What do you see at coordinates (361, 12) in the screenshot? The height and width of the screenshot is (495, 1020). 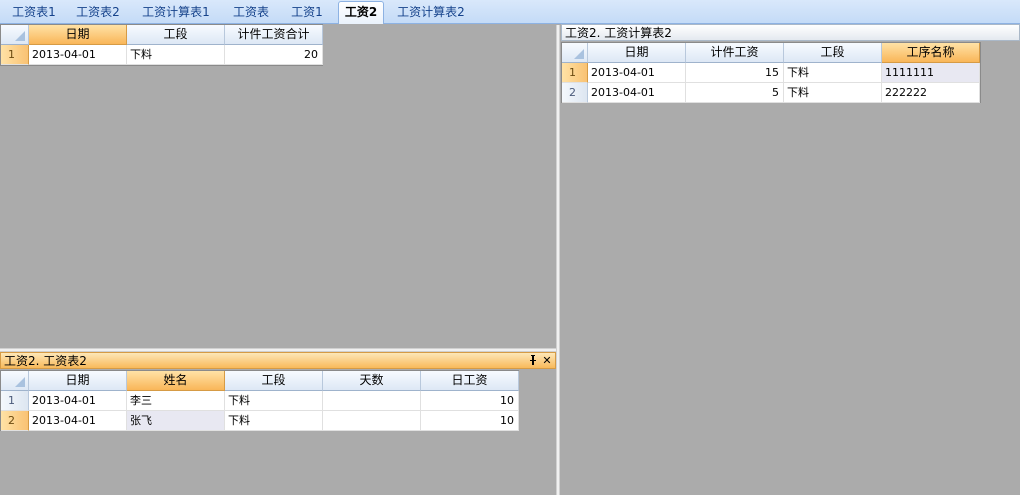 I see `tab-gongzi2: 工资2` at bounding box center [361, 12].